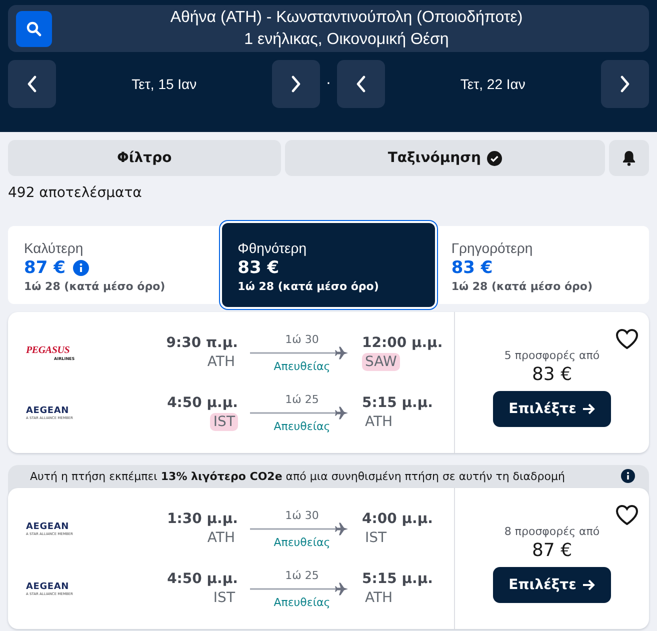  What do you see at coordinates (542, 265) in the screenshot?
I see `sort-tab: Γρηγορότερη 83 € 1ώ 28 (κατά μέσο όρο)` at bounding box center [542, 265].